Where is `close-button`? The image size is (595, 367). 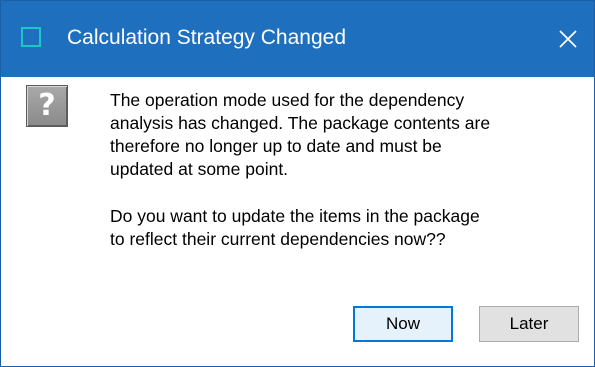 close-button is located at coordinates (568, 39).